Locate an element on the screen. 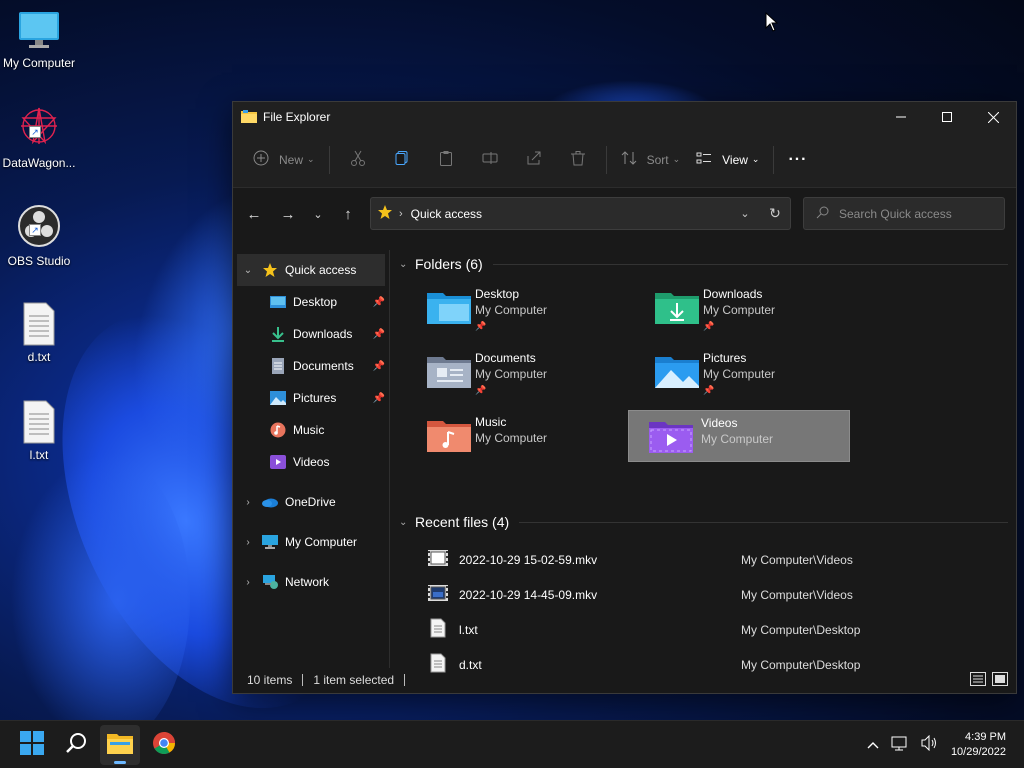 The image size is (1024, 768). address-bar: › Quick access ⌄ ↻ is located at coordinates (580, 213).